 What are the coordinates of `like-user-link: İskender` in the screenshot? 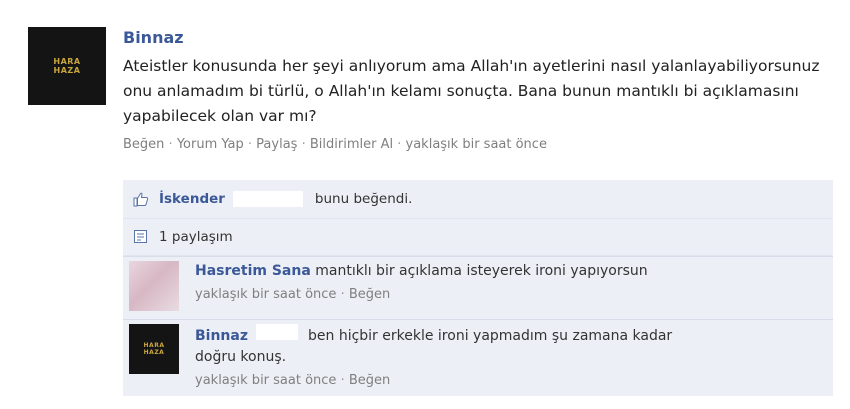 It's located at (192, 199).